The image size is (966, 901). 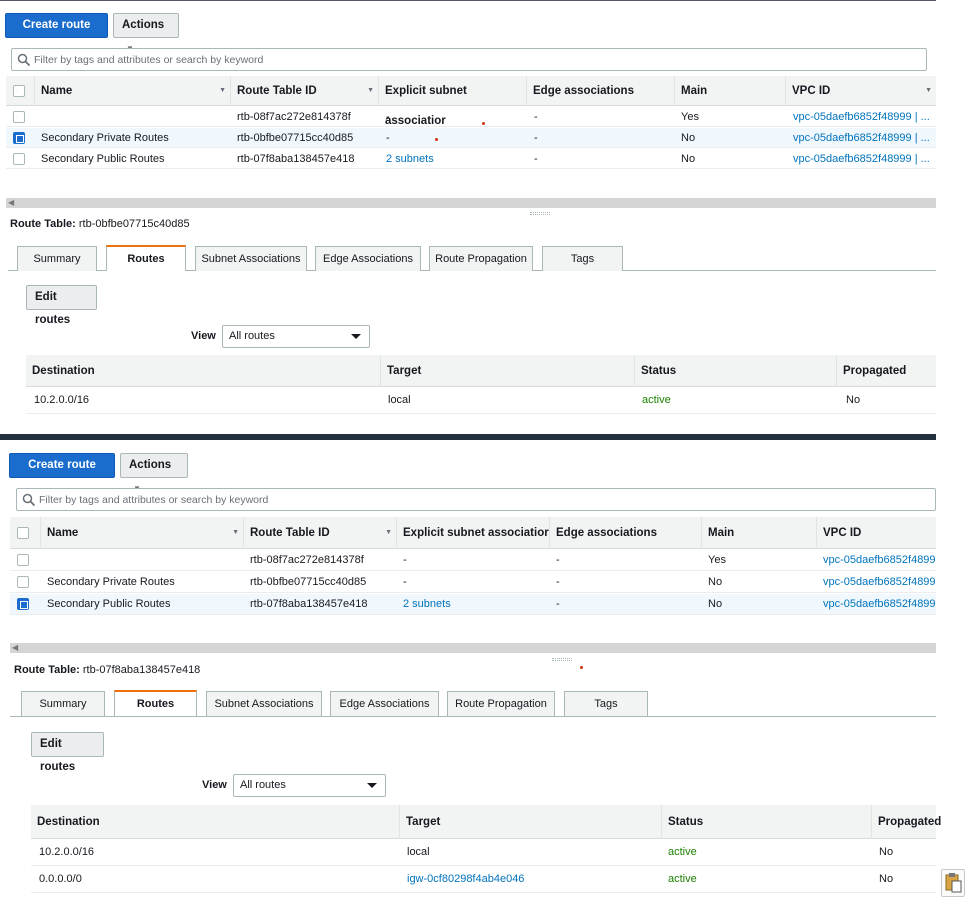 I want to click on select-all-cell, so click(x=20, y=91).